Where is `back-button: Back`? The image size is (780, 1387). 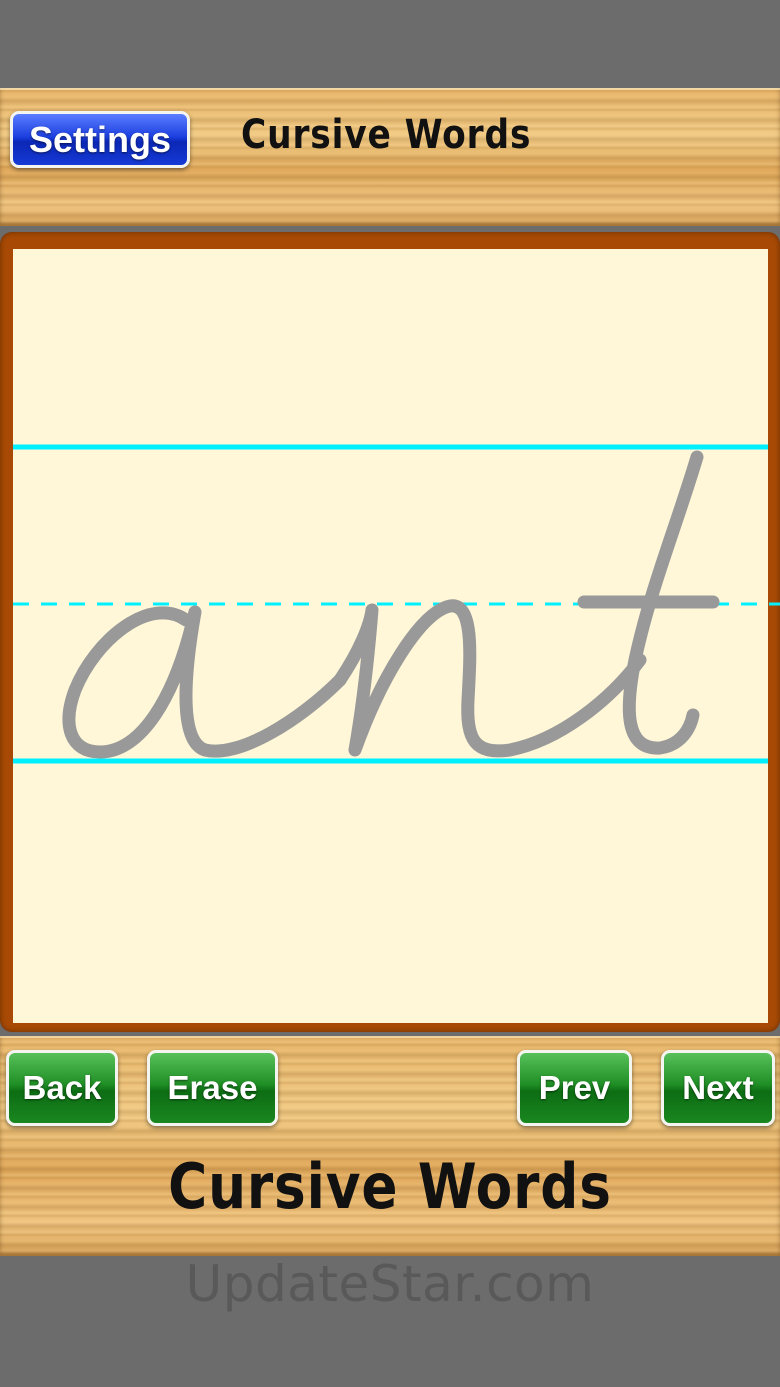 back-button: Back is located at coordinates (62, 1088).